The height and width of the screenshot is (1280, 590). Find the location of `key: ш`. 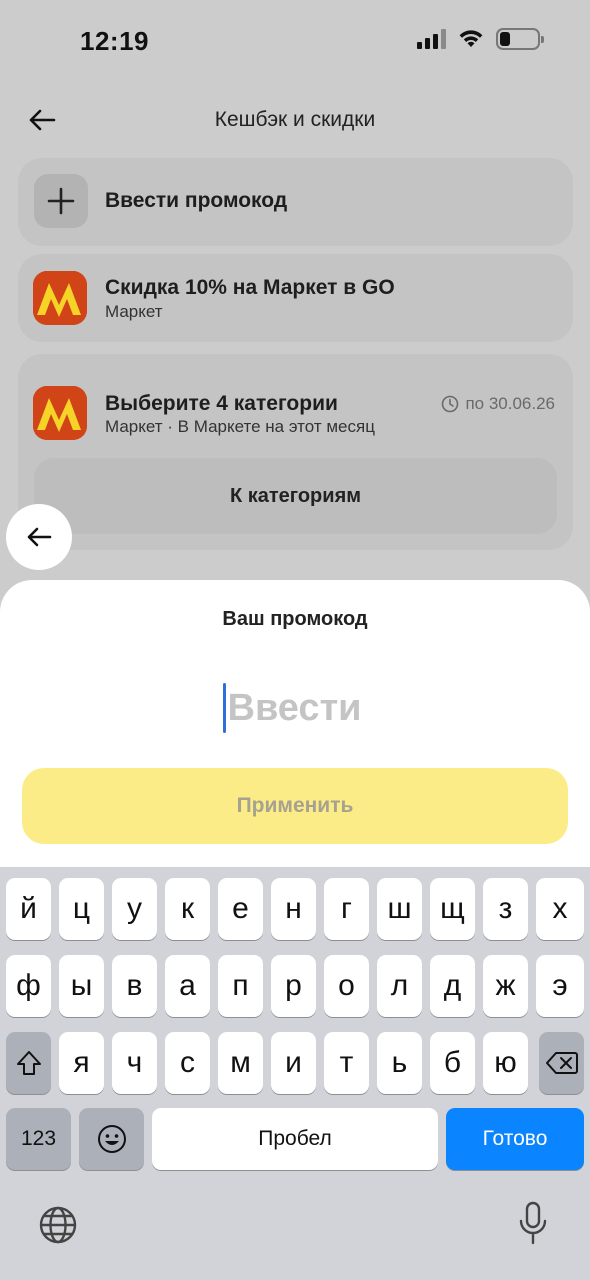

key: ш is located at coordinates (399, 909).